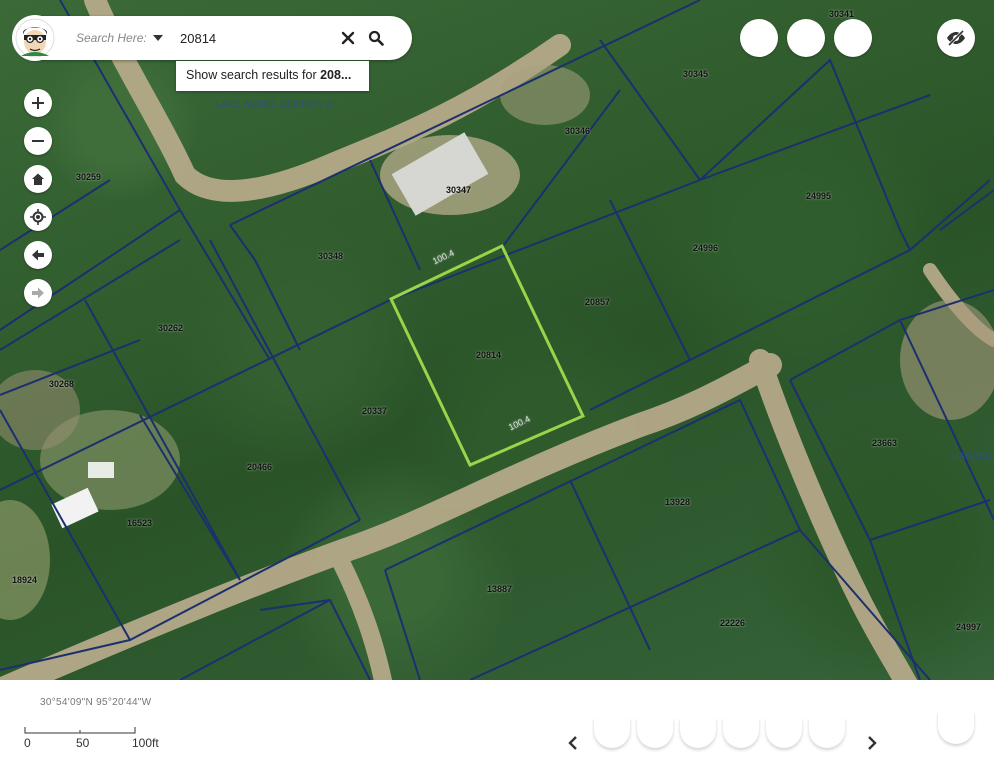 The image size is (994, 768). Describe the element at coordinates (158, 38) in the screenshot. I see `dropdown-caret-icon` at that location.